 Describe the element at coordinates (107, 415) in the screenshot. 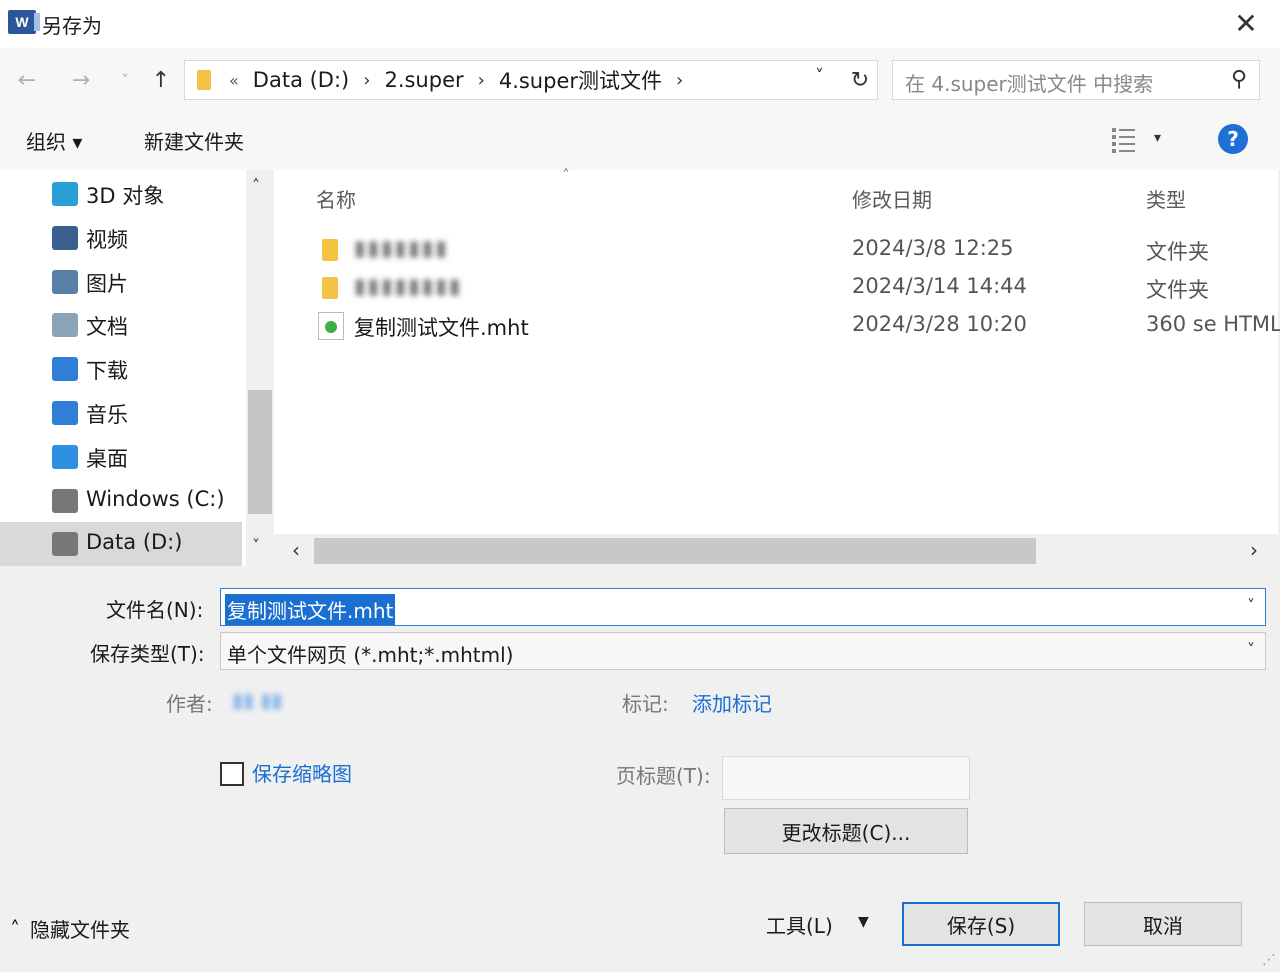

I see `nav-item-label: 音乐` at that location.